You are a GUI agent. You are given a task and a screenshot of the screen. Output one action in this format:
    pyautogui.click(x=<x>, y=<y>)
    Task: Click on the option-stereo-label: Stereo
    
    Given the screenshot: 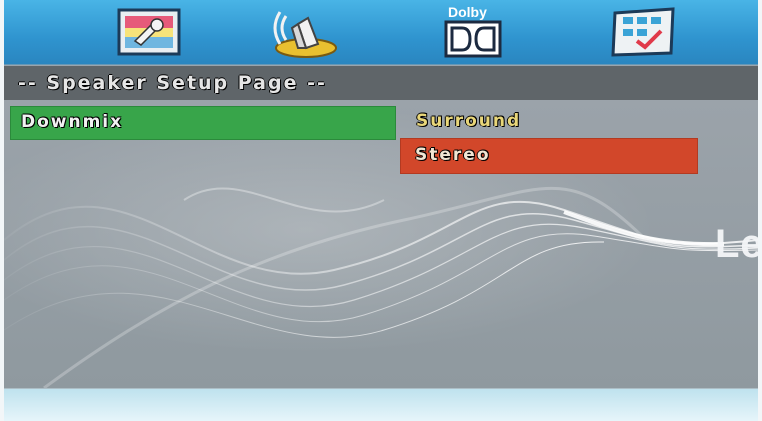 What is the action you would take?
    pyautogui.click(x=453, y=155)
    